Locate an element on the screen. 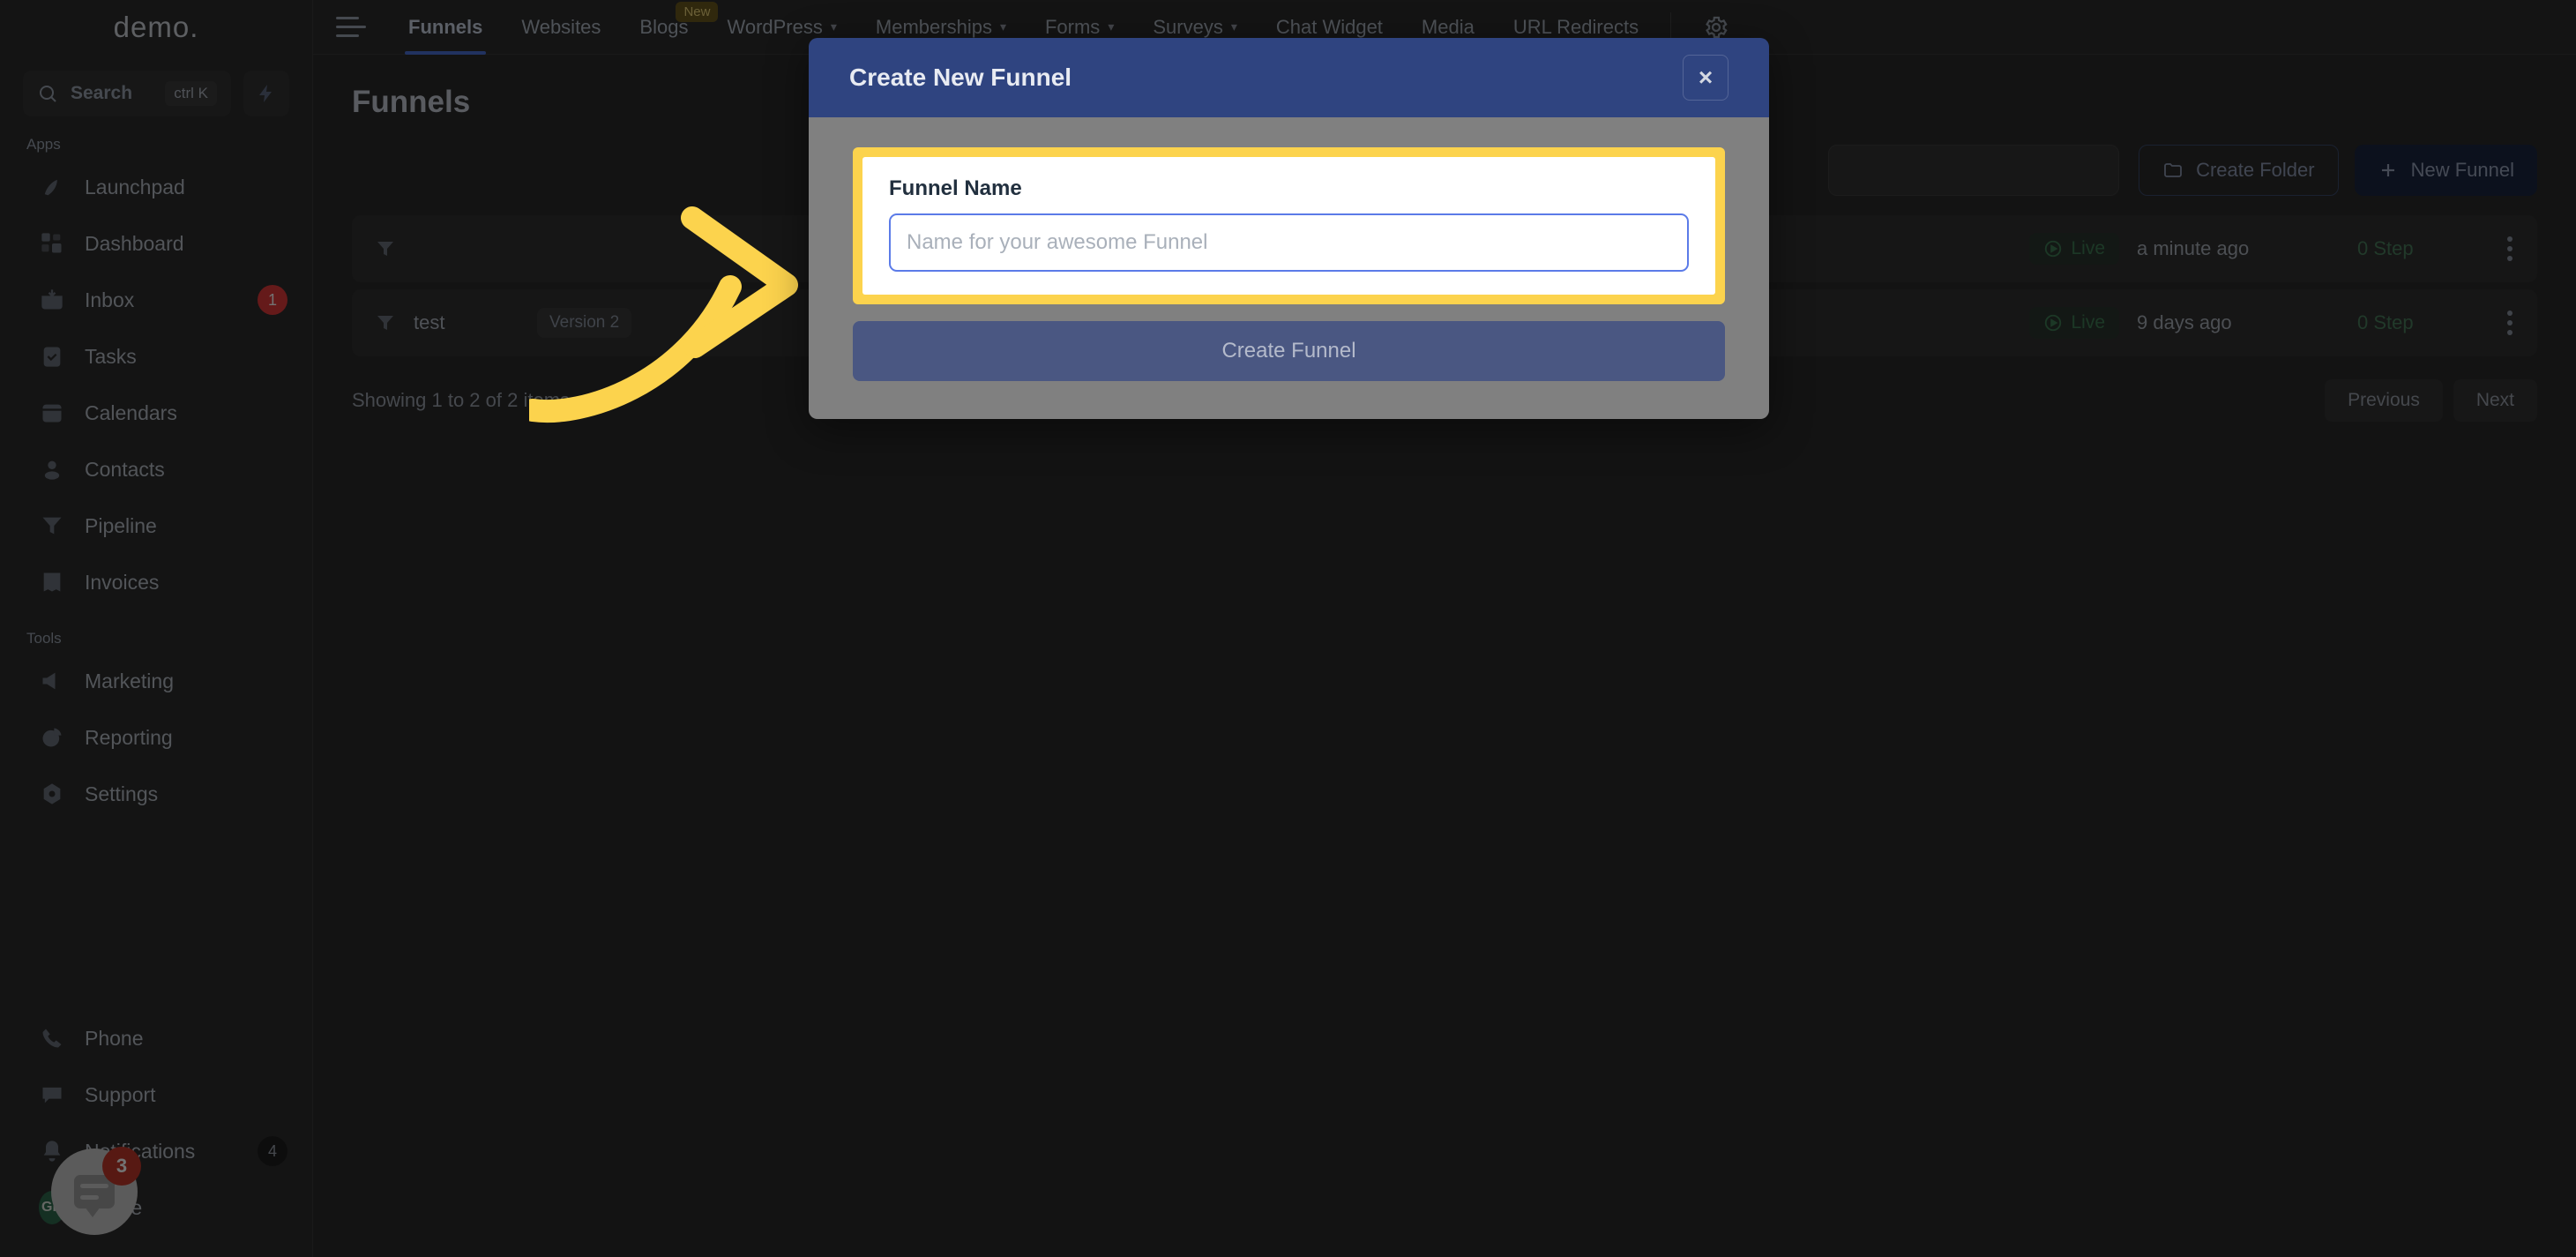 The height and width of the screenshot is (1257, 2576). field-highlight: Funnel Name is located at coordinates (1289, 226).